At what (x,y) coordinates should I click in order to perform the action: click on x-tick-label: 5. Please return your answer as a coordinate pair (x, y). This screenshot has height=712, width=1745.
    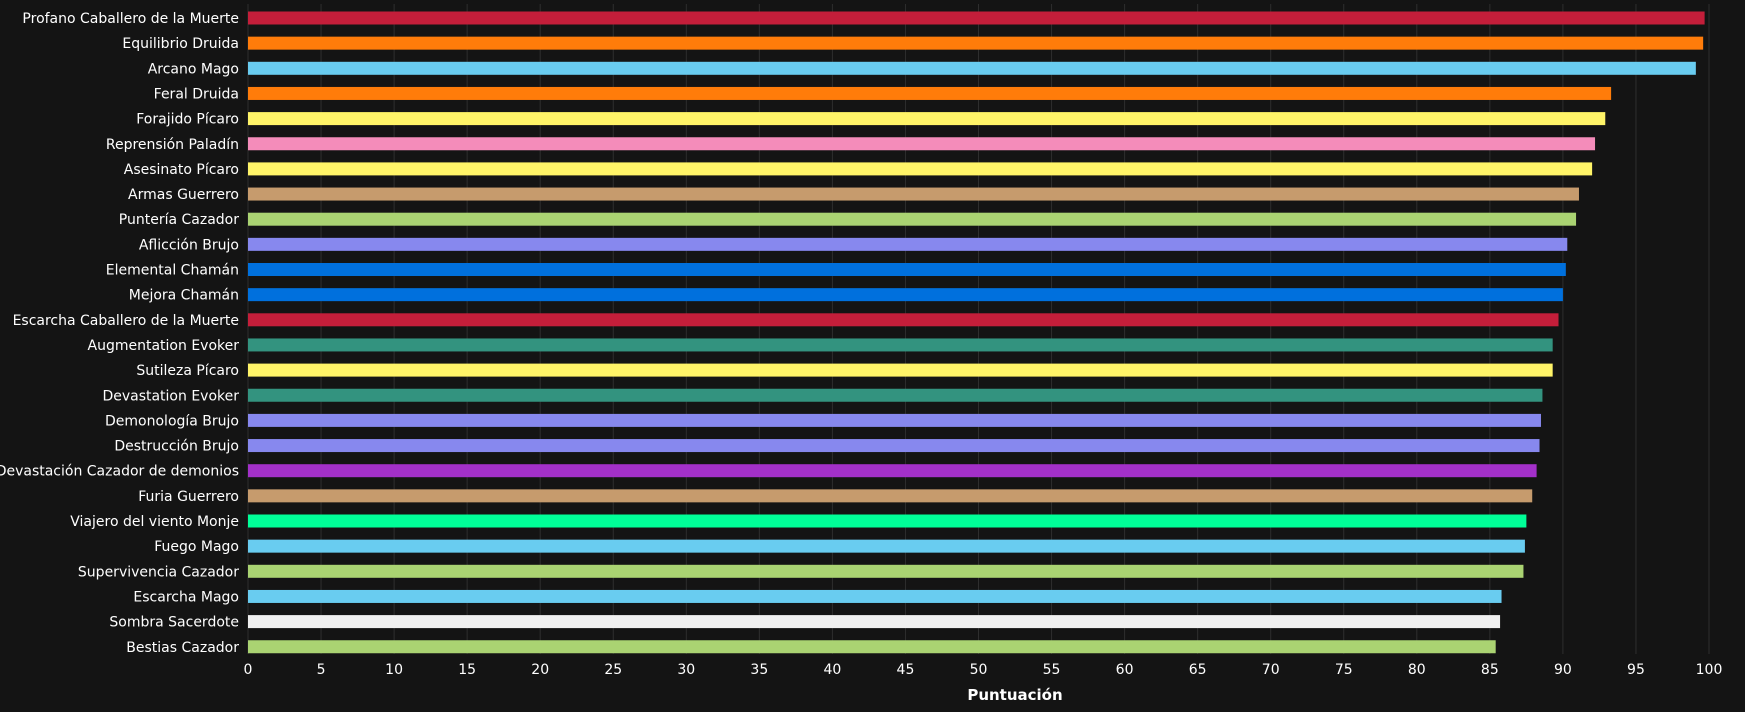
    Looking at the image, I should click on (321, 670).